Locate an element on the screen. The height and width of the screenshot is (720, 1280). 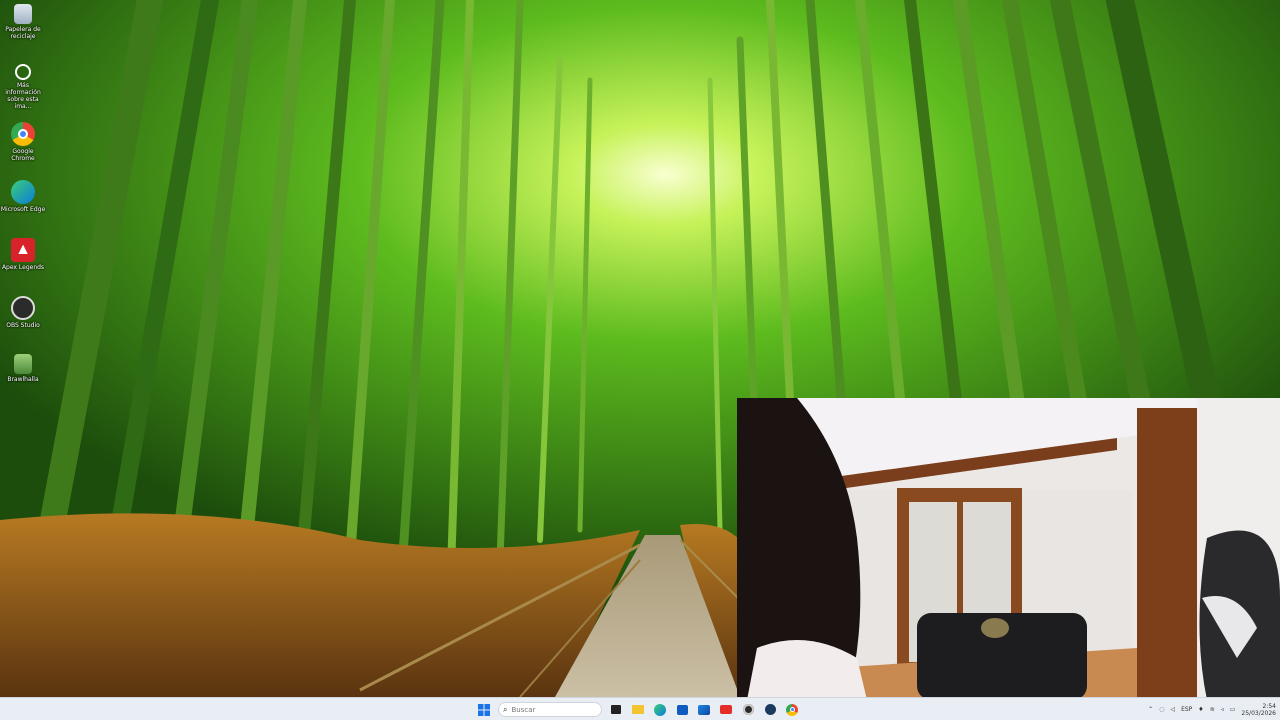
chevron-up-icon: ⌃ is located at coordinates (1150, 709).